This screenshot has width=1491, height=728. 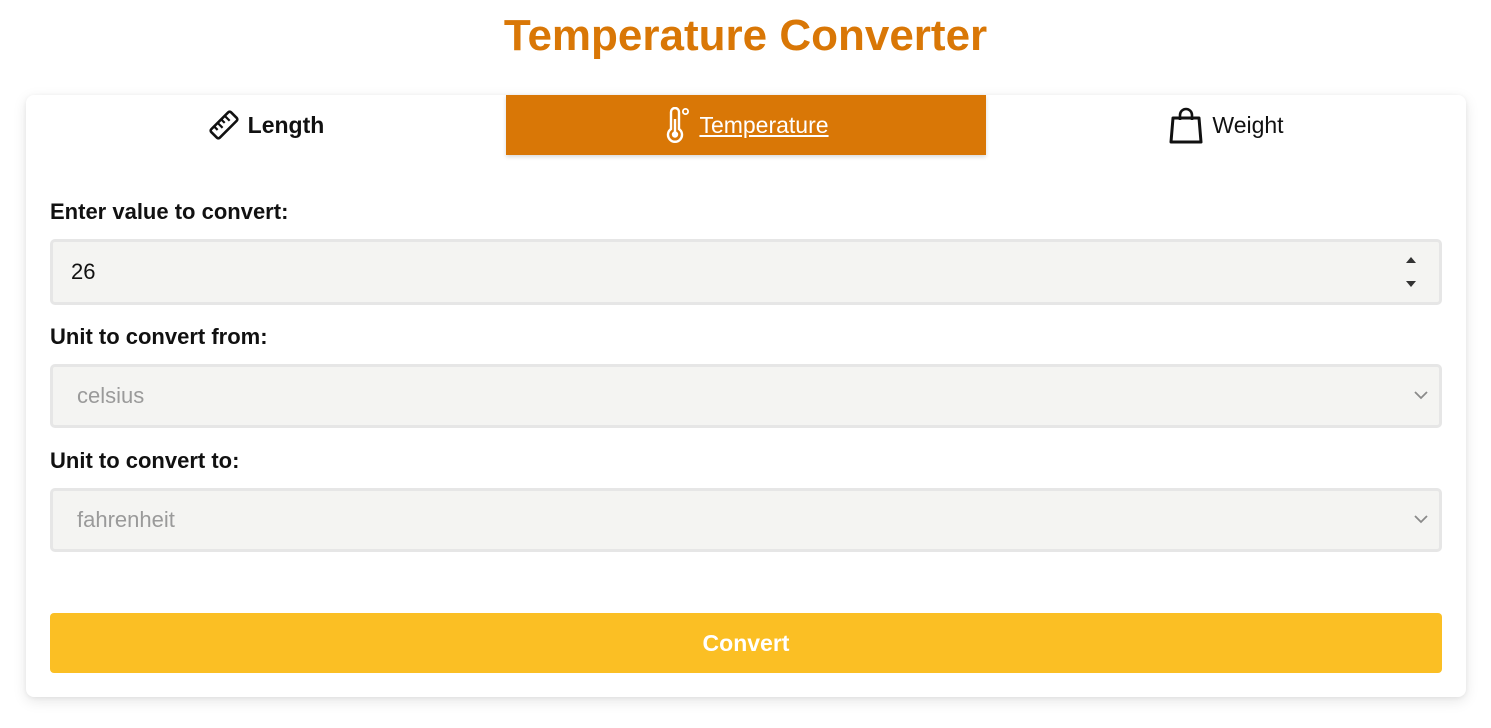 What do you see at coordinates (224, 125) in the screenshot?
I see `ruler-icon` at bounding box center [224, 125].